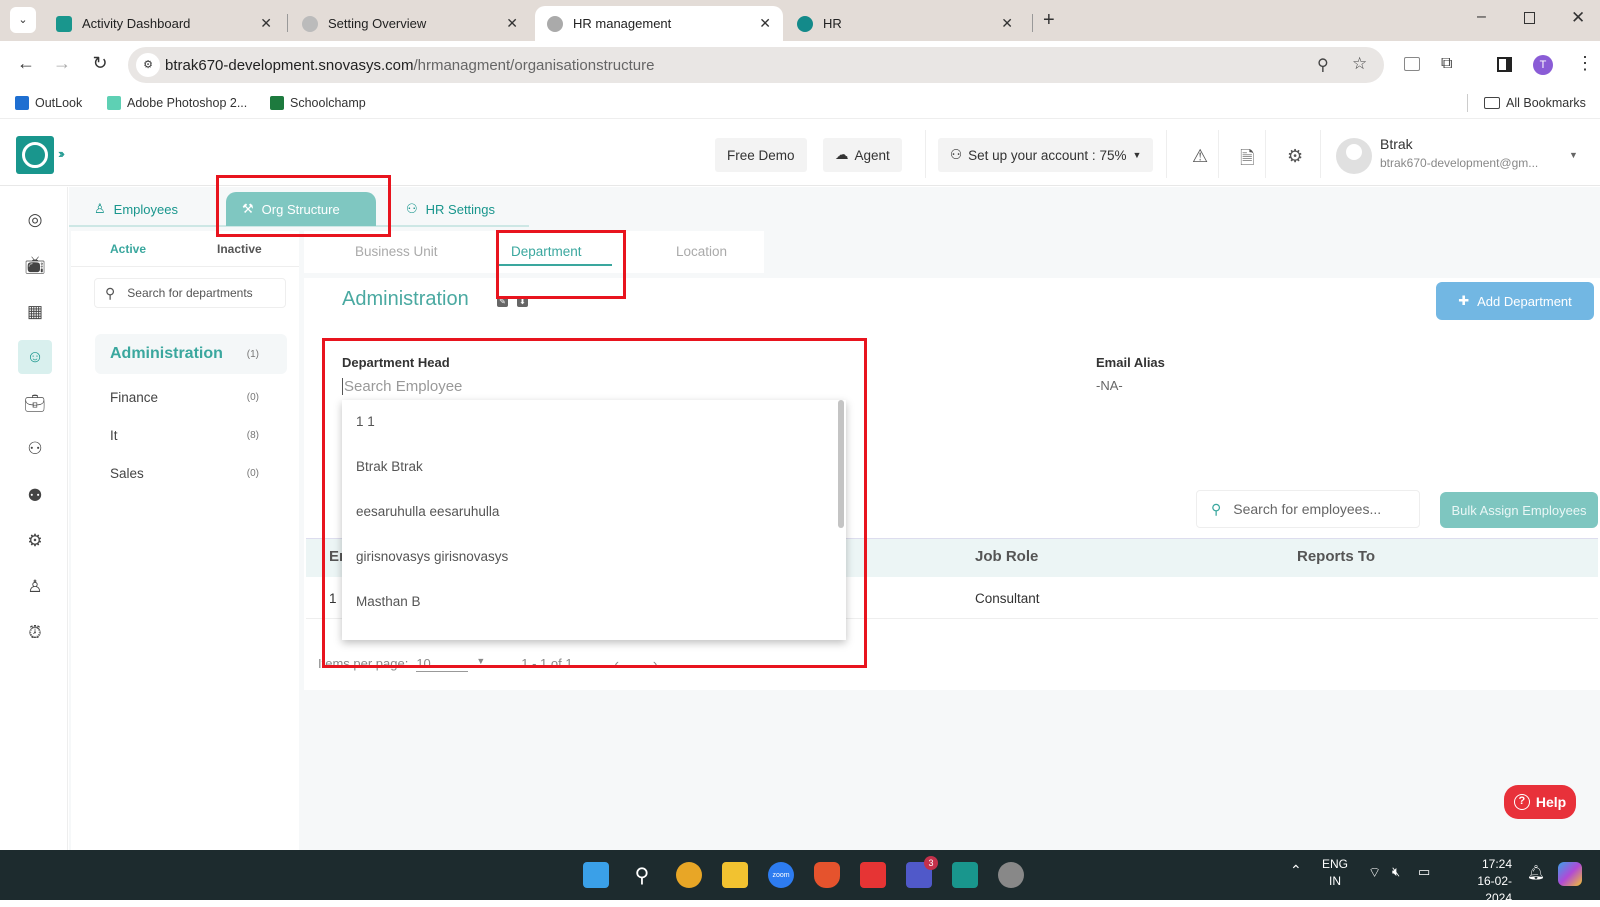 Image resolution: width=1600 pixels, height=907 pixels. I want to click on battery-icon: ▭, so click(1424, 872).